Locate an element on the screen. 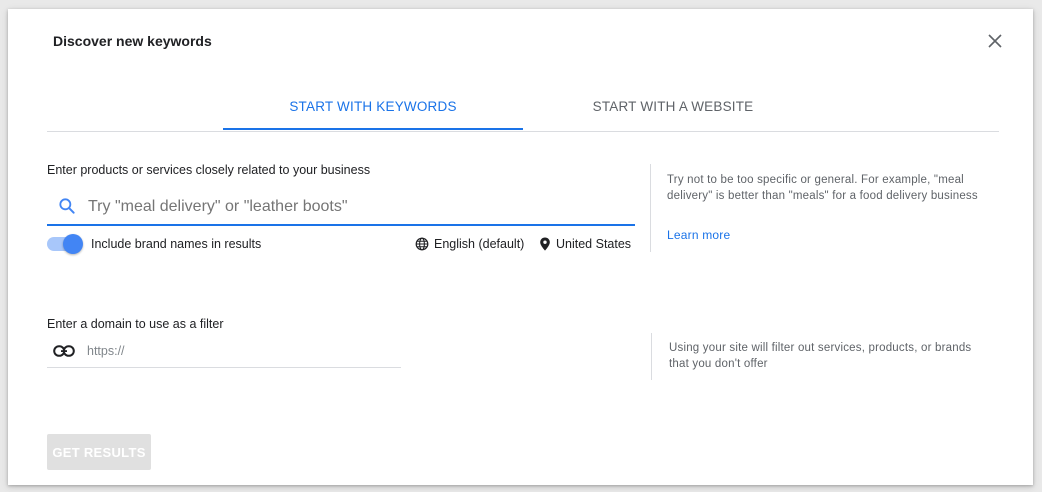  tab-start-with-keywords: START WITH KEYWORDS is located at coordinates (373, 106).